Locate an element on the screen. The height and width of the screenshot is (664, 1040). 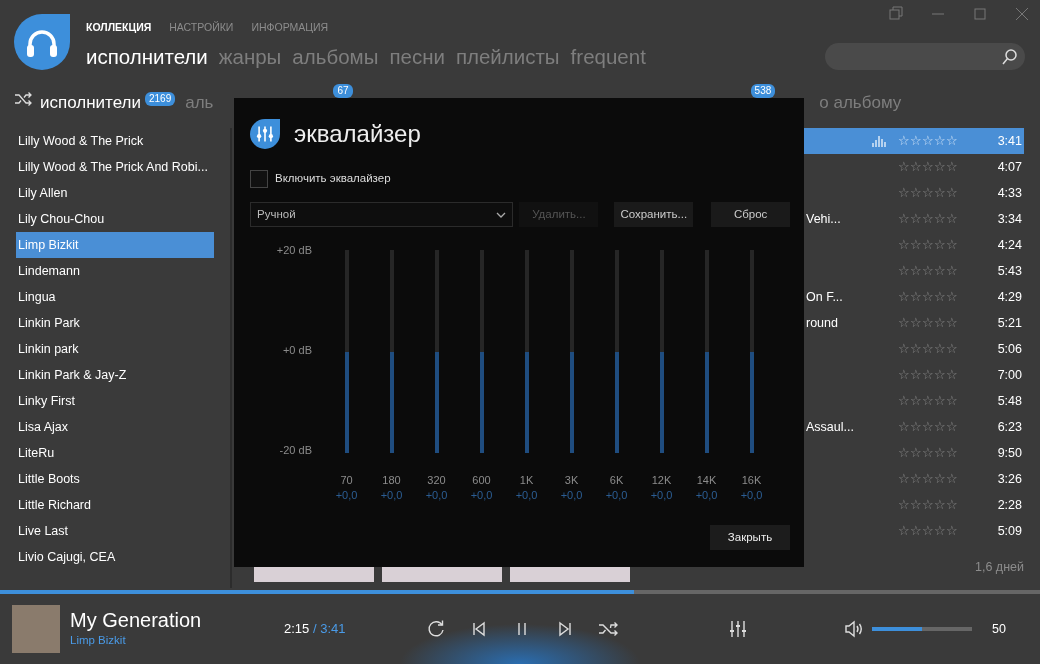
enable-checkbox is located at coordinates (259, 179).